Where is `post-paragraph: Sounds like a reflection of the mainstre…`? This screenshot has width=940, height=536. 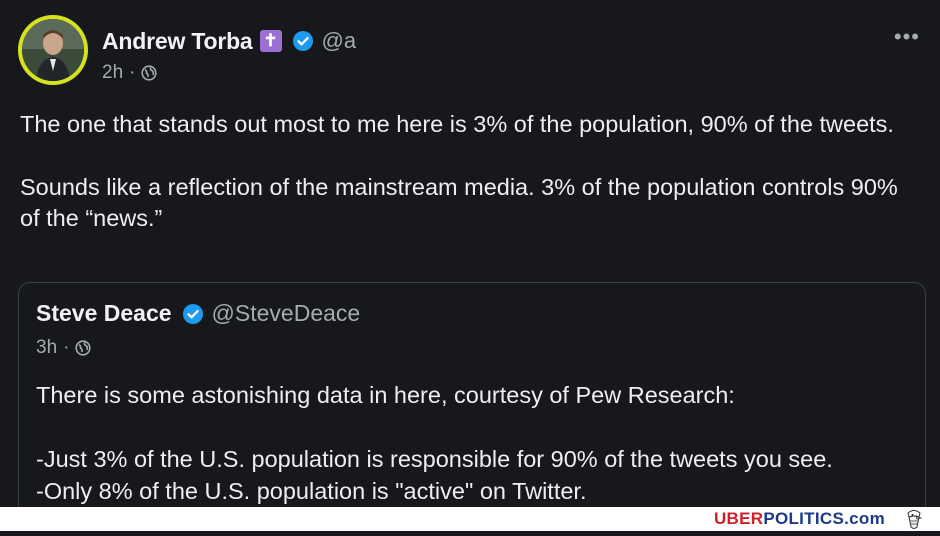 post-paragraph: Sounds like a reflection of the mainstre… is located at coordinates (459, 202).